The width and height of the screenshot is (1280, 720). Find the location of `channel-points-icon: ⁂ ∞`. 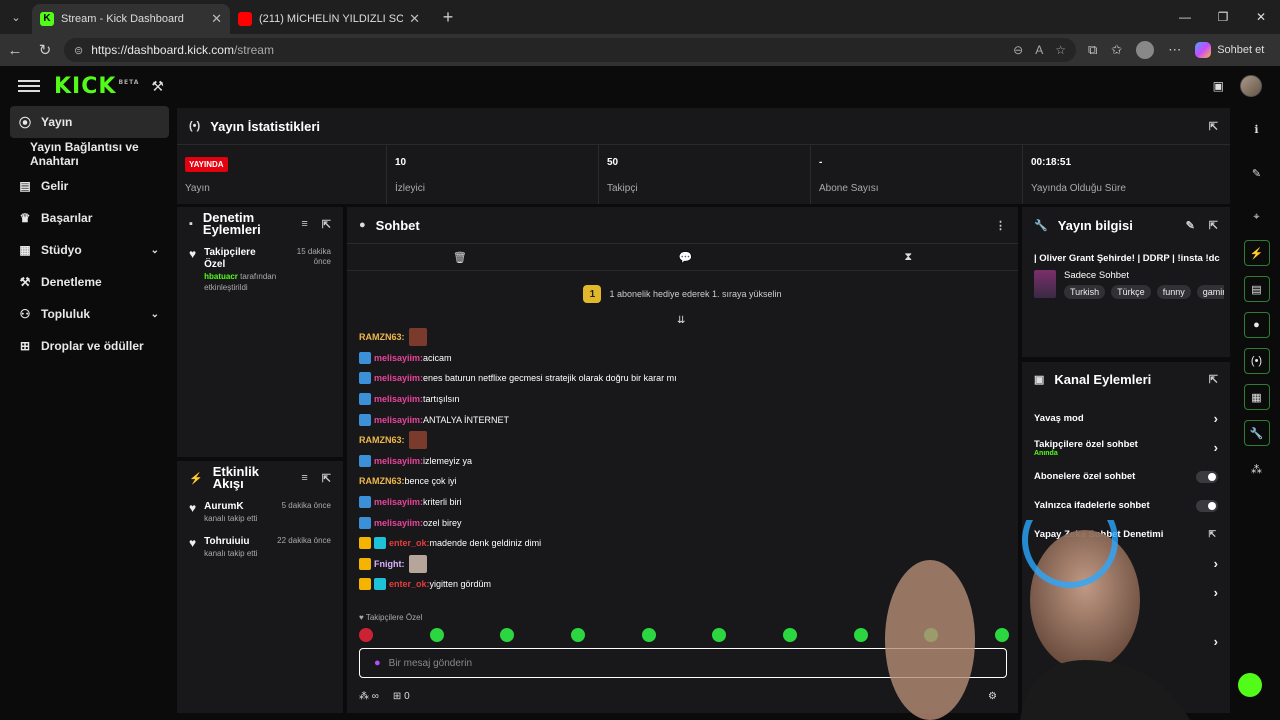

channel-points-icon: ⁂ ∞ is located at coordinates (369, 696).